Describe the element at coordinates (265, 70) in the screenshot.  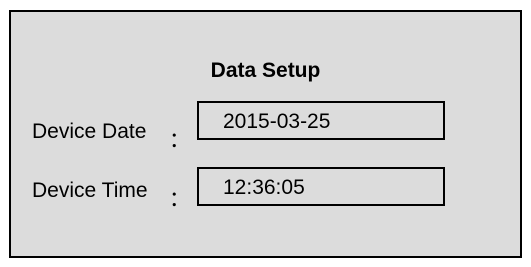
I see `panel-title: Data Setup` at that location.